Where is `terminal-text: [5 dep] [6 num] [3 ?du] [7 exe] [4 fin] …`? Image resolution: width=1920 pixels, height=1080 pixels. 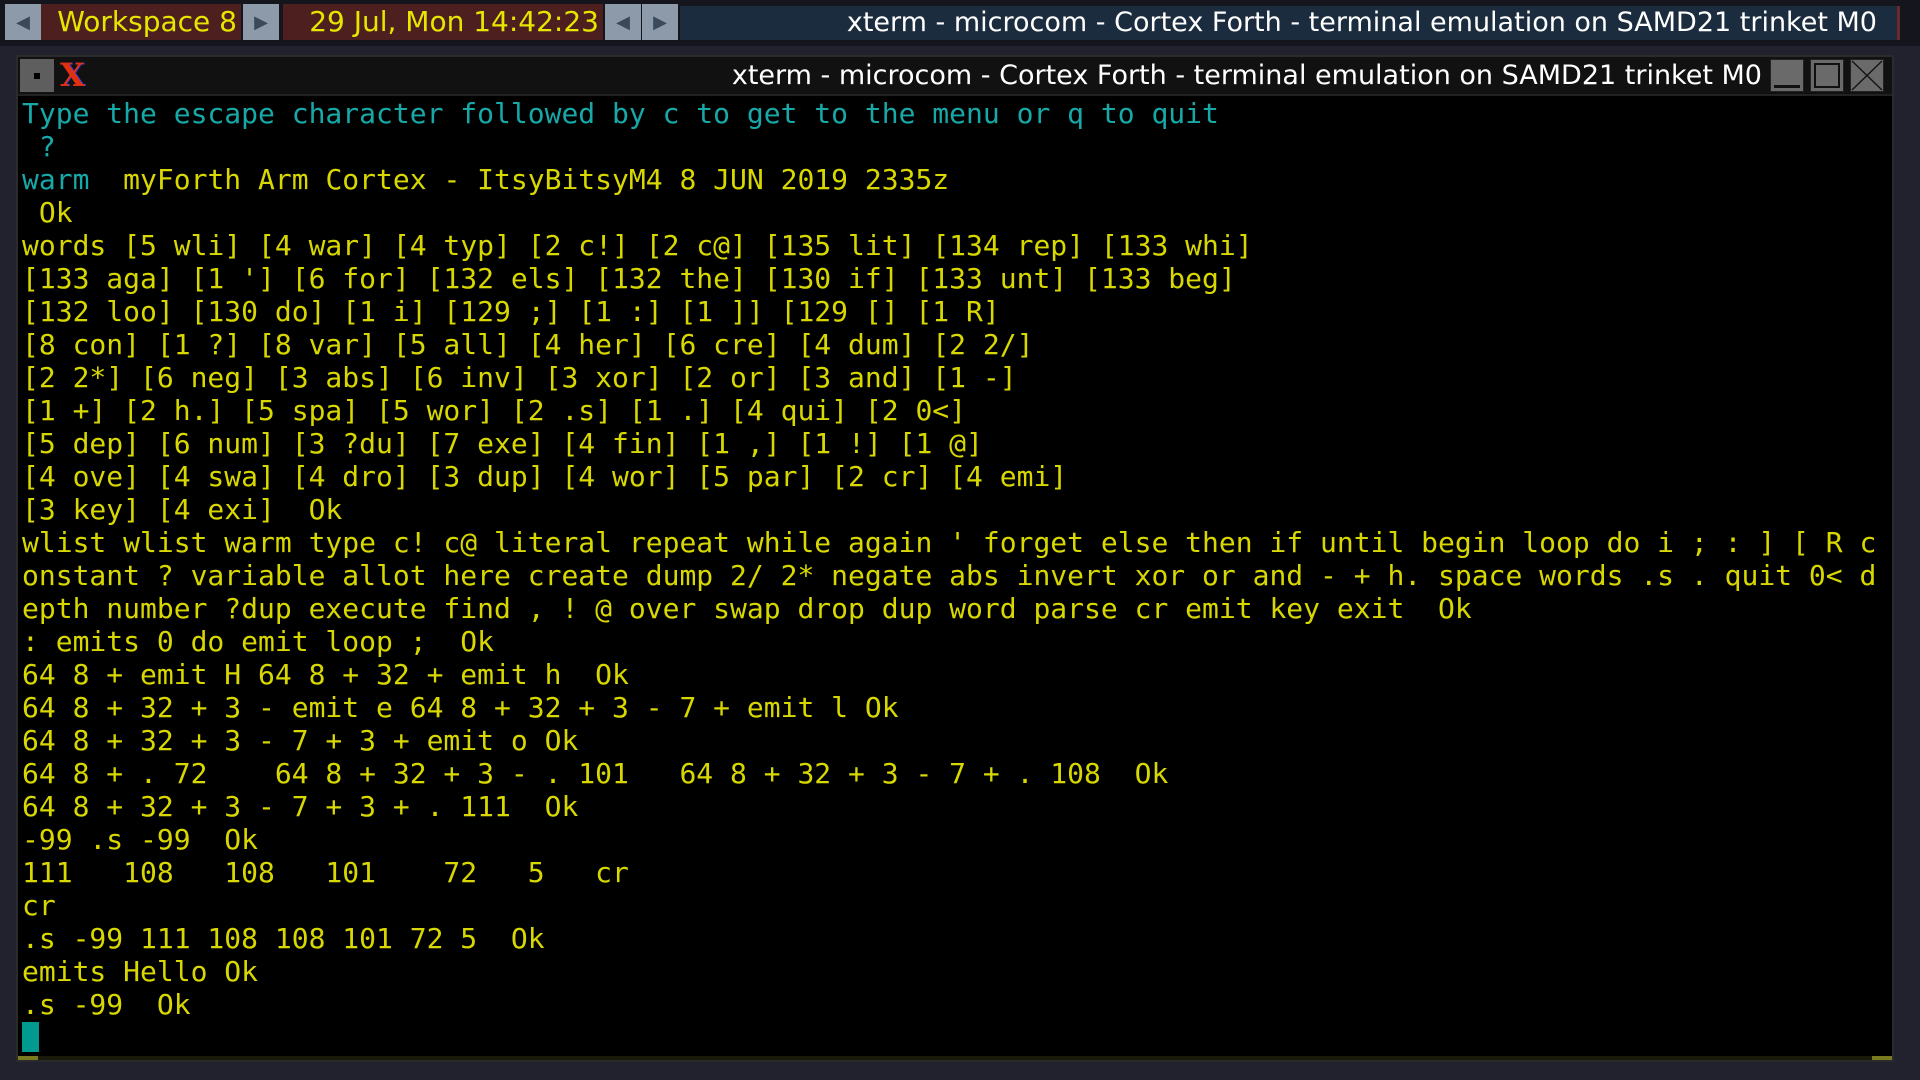 terminal-text: [5 dep] [6 num] [3 ?du] [7 exe] [4 fin] … is located at coordinates (502, 443).